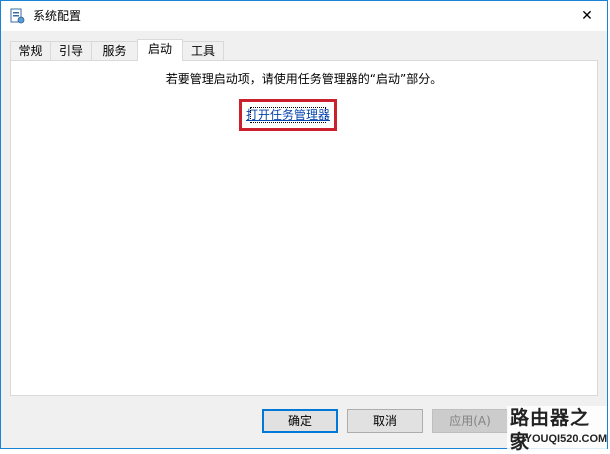  What do you see at coordinates (304, 79) in the screenshot?
I see `startup-info-text: 若要管理启动项，请使用任务管理器的“启动”部分。` at bounding box center [304, 79].